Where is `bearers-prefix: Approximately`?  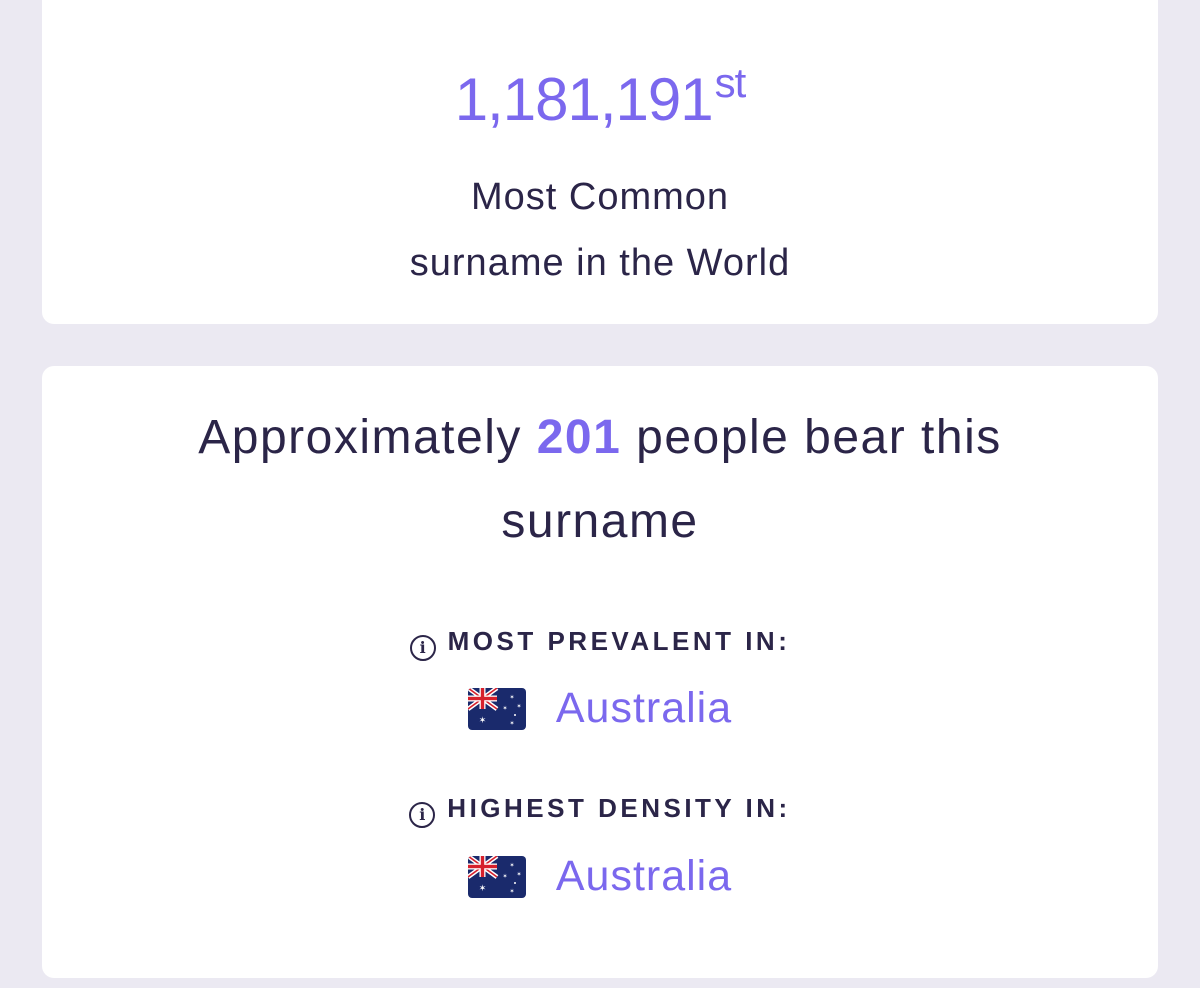
bearers-prefix: Approximately is located at coordinates (360, 437).